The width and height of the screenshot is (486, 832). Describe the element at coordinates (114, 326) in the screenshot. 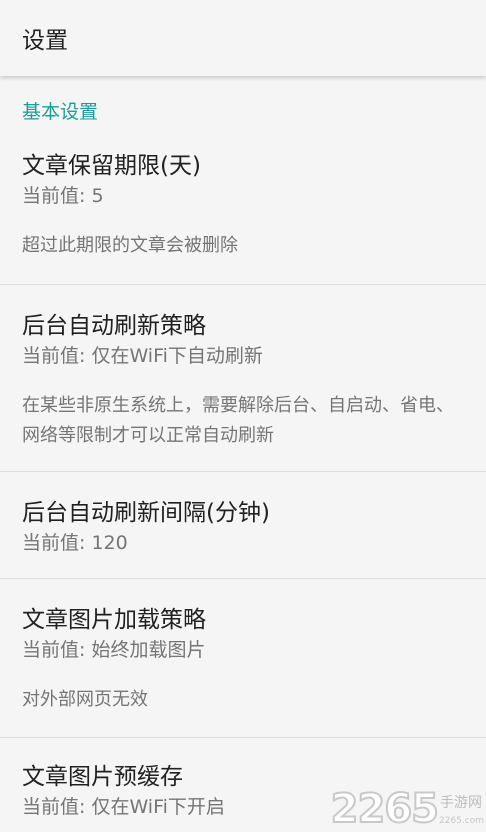

I see `pref-title: 后台自动刷新策略` at that location.